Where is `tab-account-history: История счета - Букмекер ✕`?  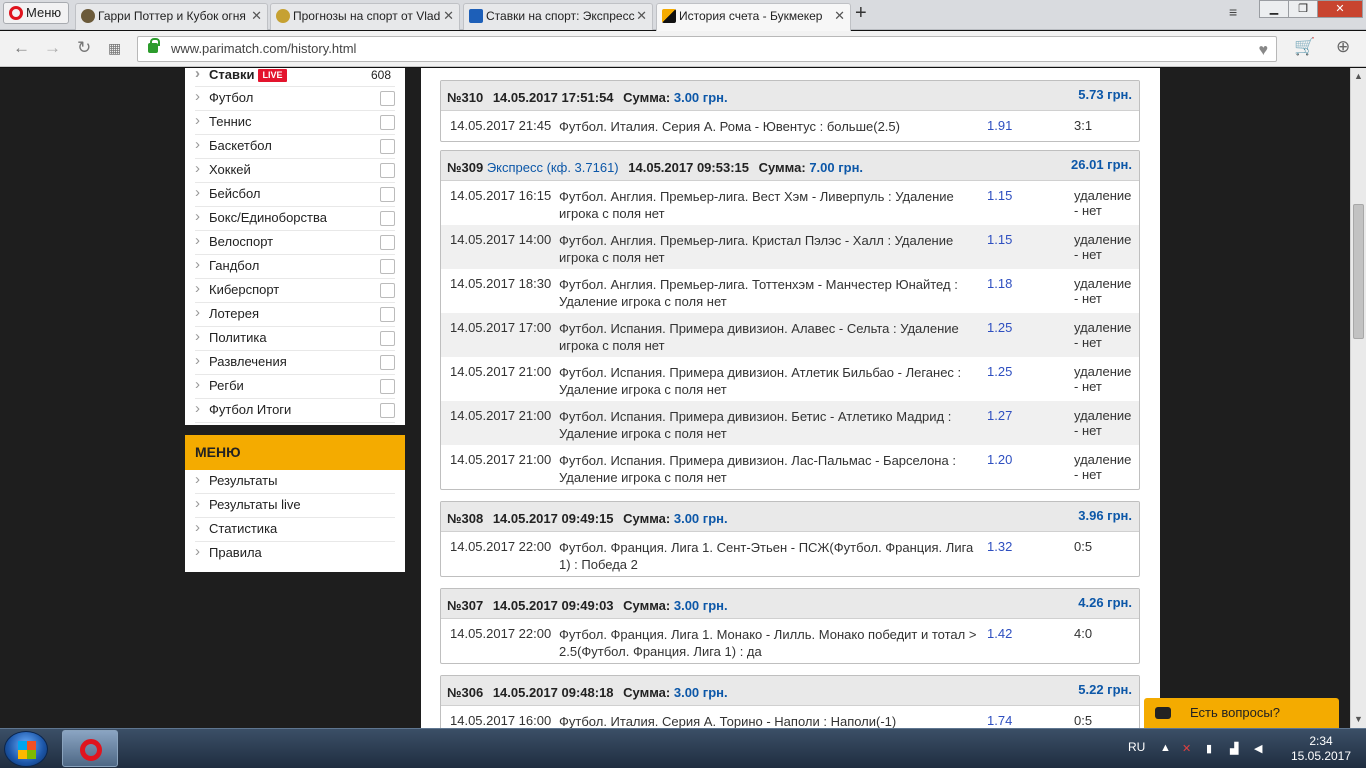 tab-account-history: История счета - Букмекер ✕ is located at coordinates (753, 17).